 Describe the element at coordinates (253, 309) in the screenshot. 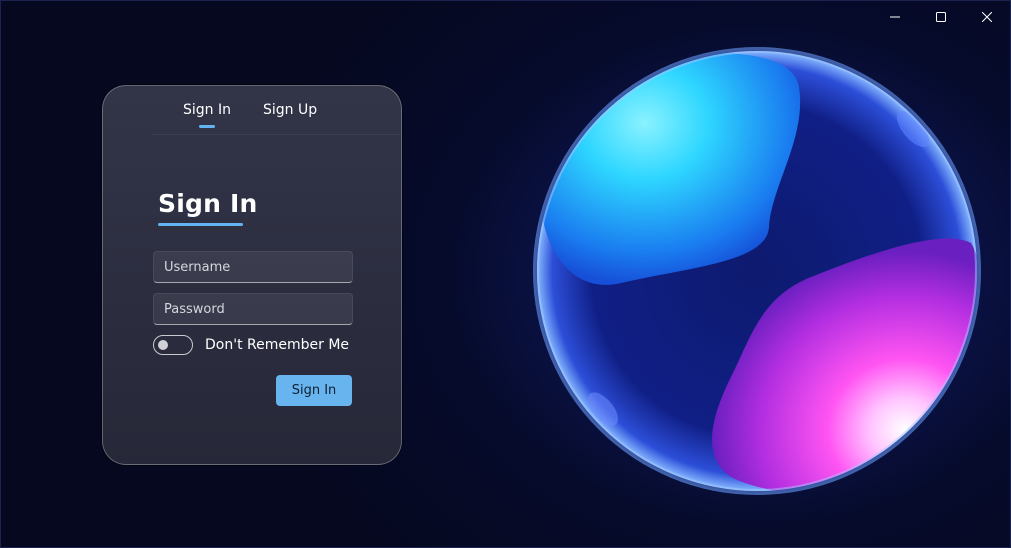

I see `password-input` at that location.